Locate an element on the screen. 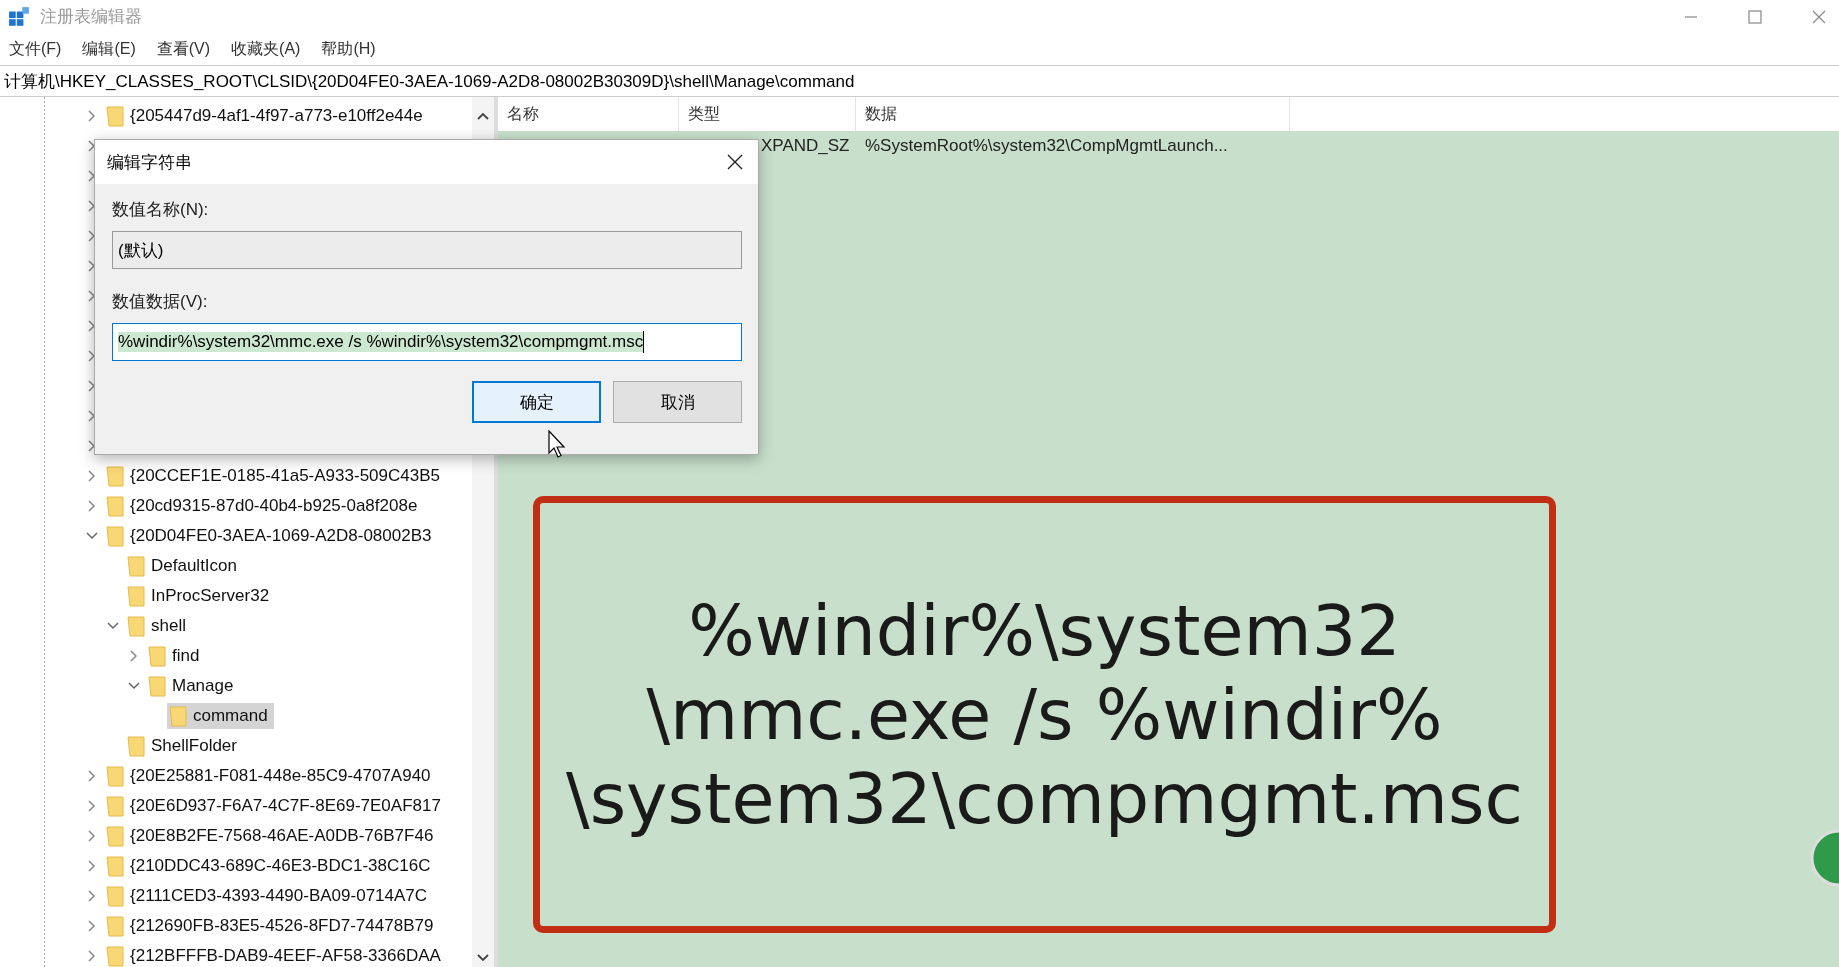 Image resolution: width=1839 pixels, height=967 pixels. scroll-up-icon is located at coordinates (483, 116).